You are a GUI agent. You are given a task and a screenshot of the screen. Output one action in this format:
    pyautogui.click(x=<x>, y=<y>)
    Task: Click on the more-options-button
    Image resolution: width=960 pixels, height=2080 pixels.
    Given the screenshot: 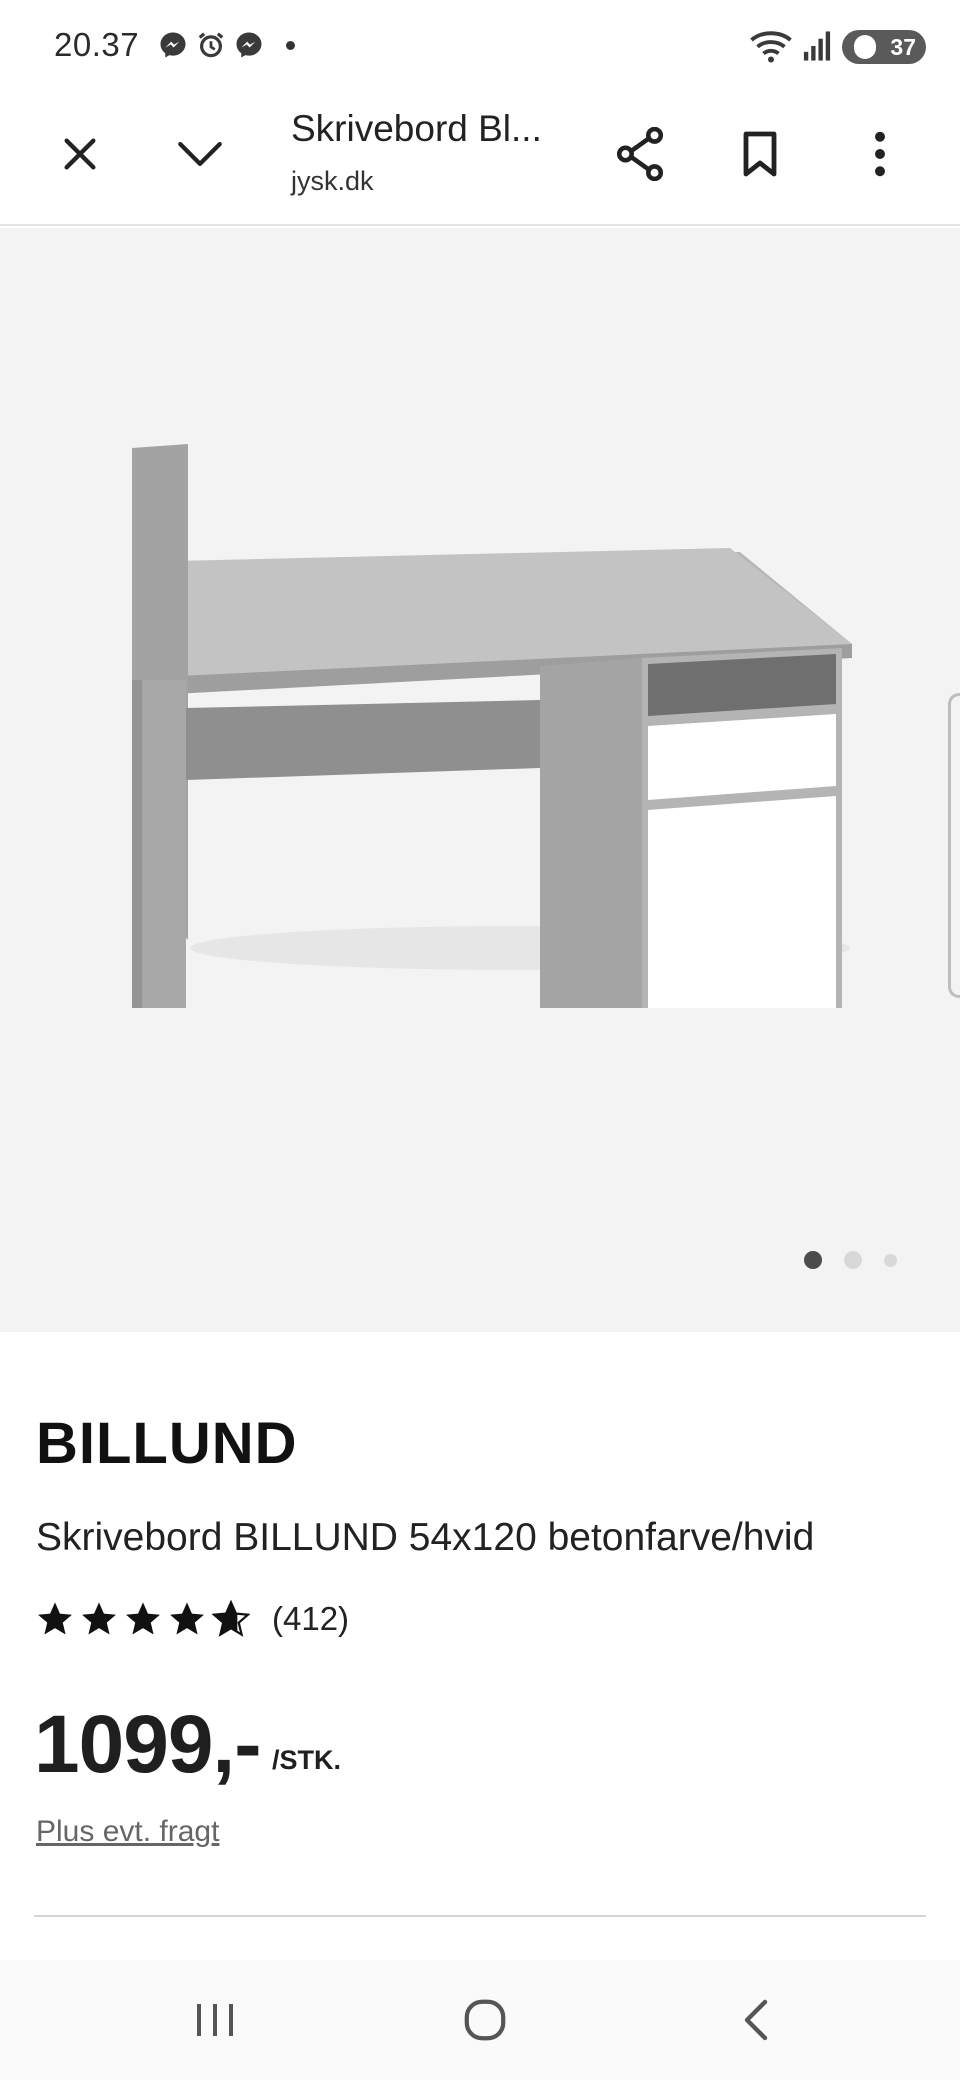 What is the action you would take?
    pyautogui.click(x=880, y=154)
    